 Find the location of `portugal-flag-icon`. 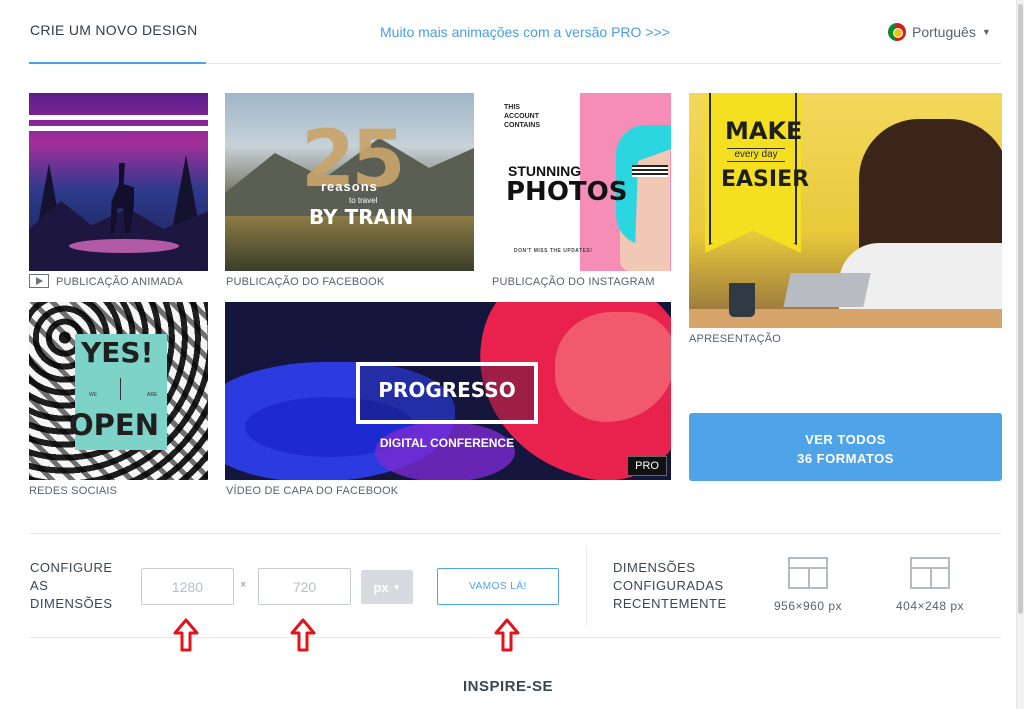

portugal-flag-icon is located at coordinates (897, 32).